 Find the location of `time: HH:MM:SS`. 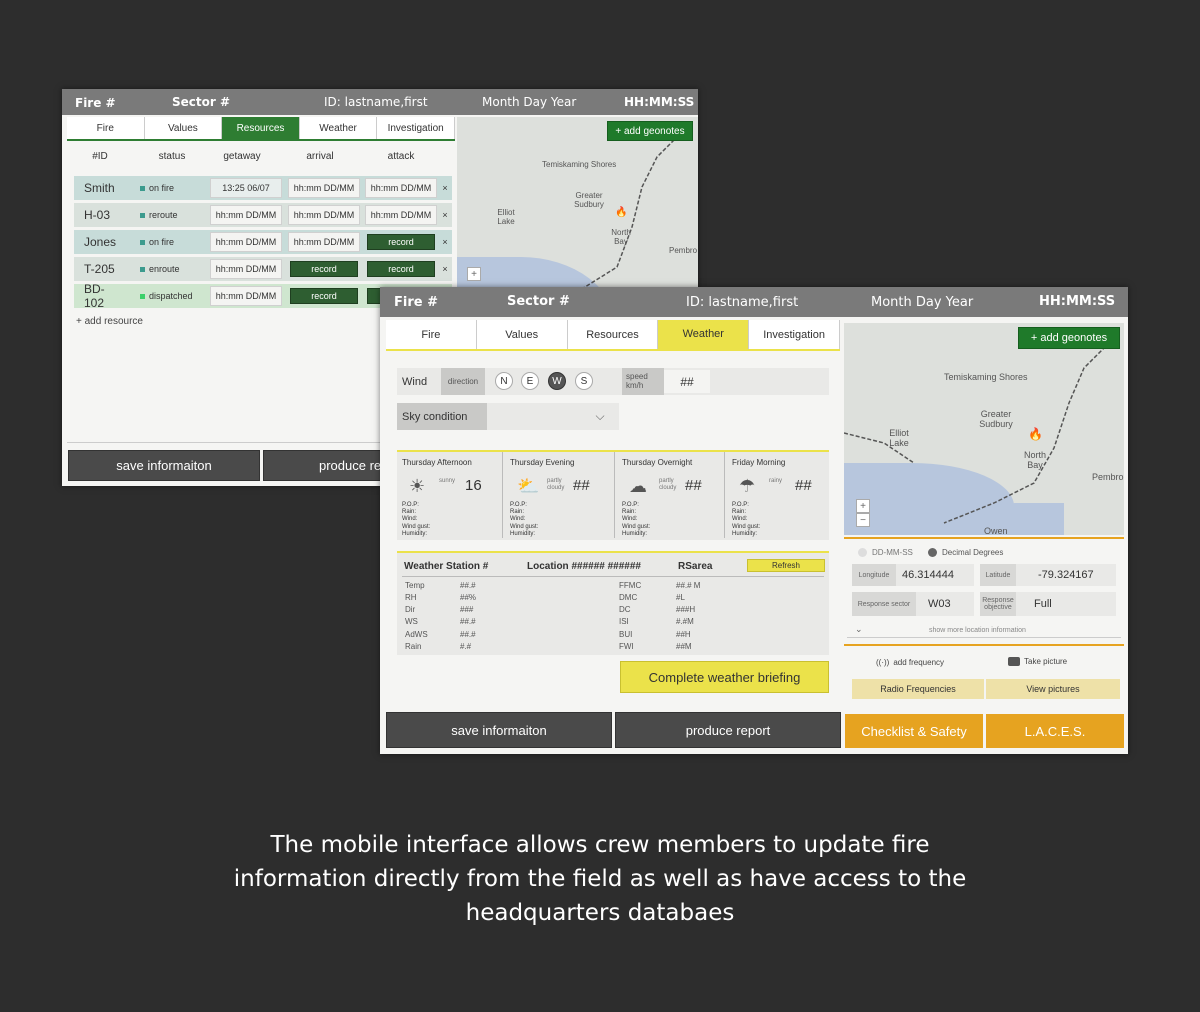

time: HH:MM:SS is located at coordinates (1077, 301).